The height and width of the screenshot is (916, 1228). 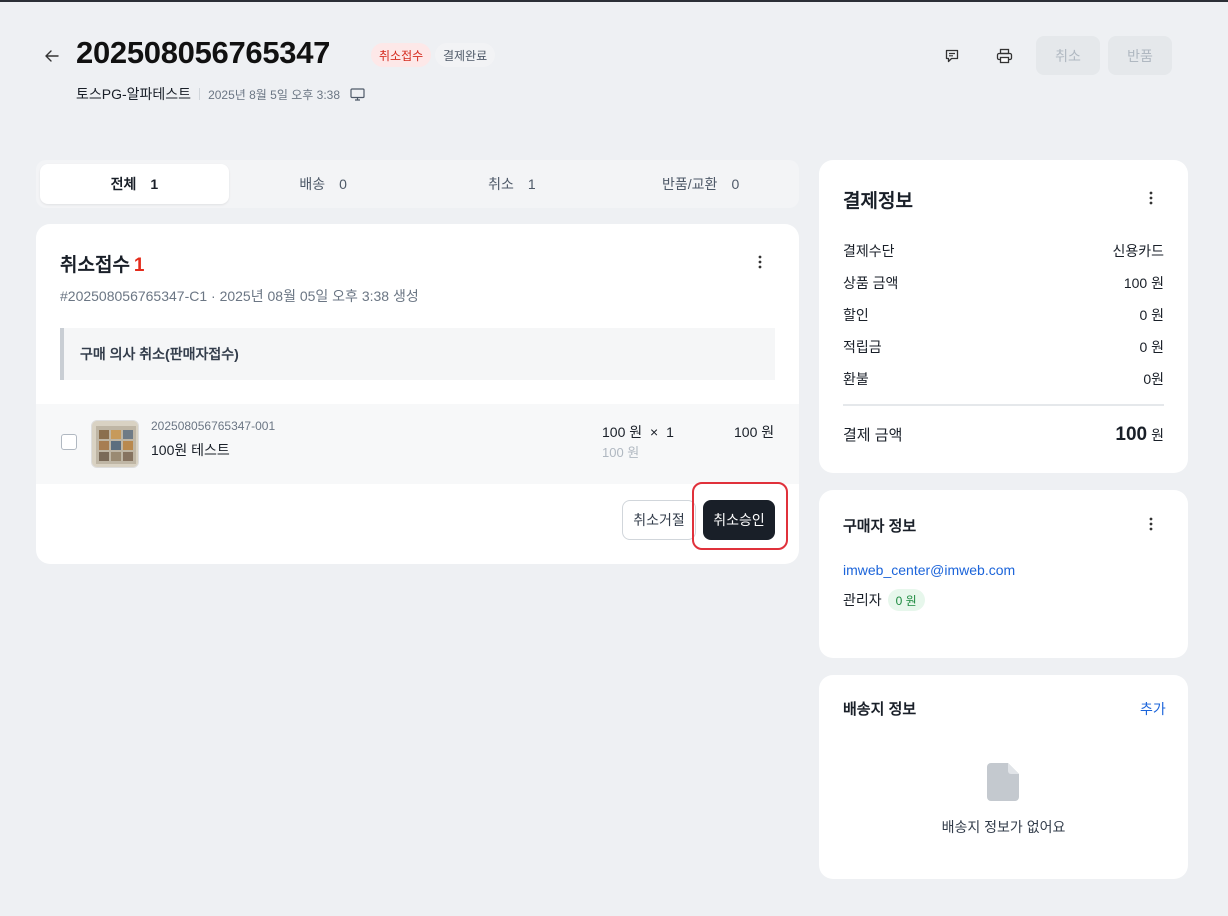 I want to click on buyer-role-row: 관리자 0 원, so click(x=884, y=600).